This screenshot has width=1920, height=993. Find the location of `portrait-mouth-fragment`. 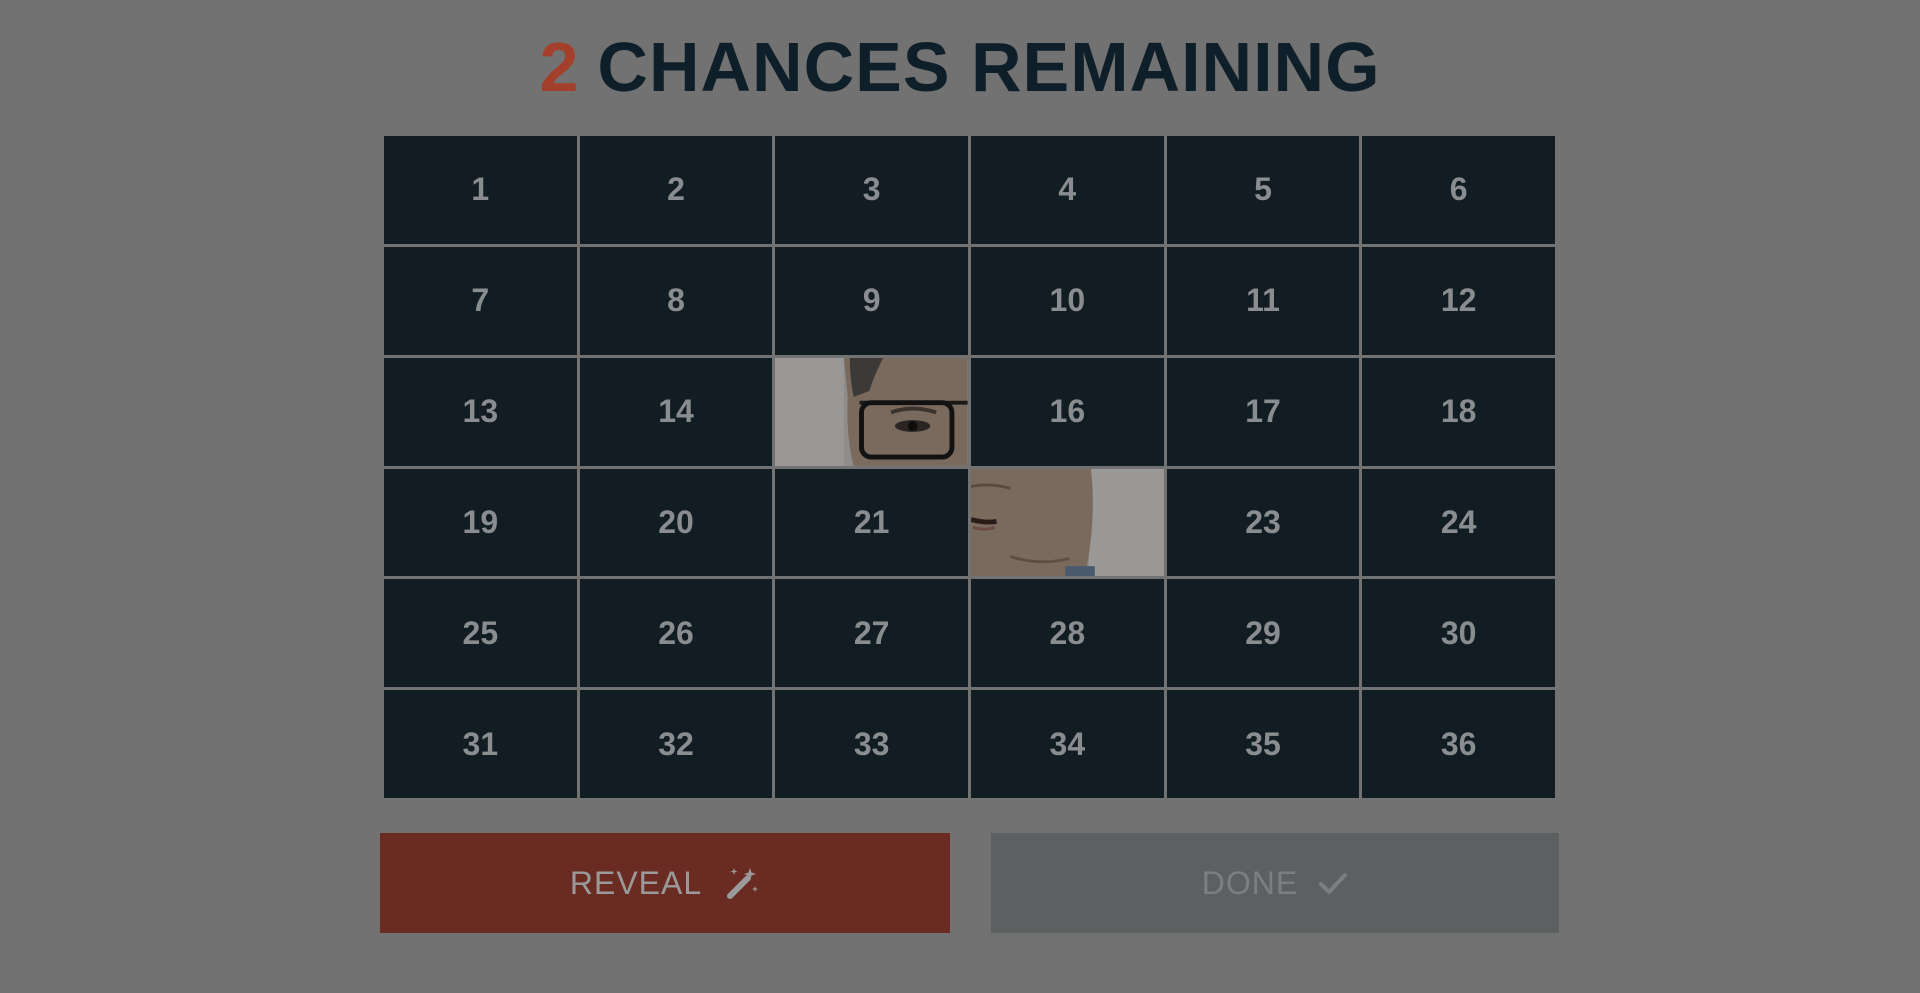

portrait-mouth-fragment is located at coordinates (1067, 522).